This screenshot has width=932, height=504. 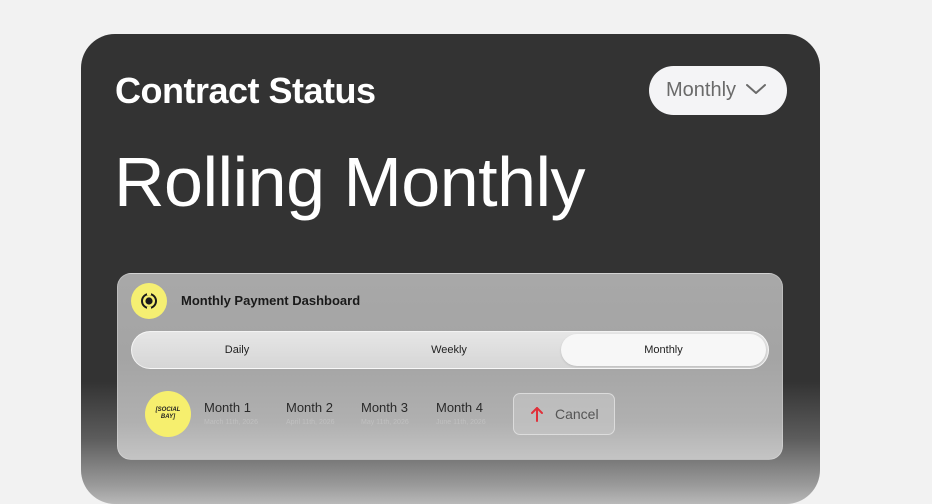 I want to click on month-label: Month 2, so click(x=309, y=407).